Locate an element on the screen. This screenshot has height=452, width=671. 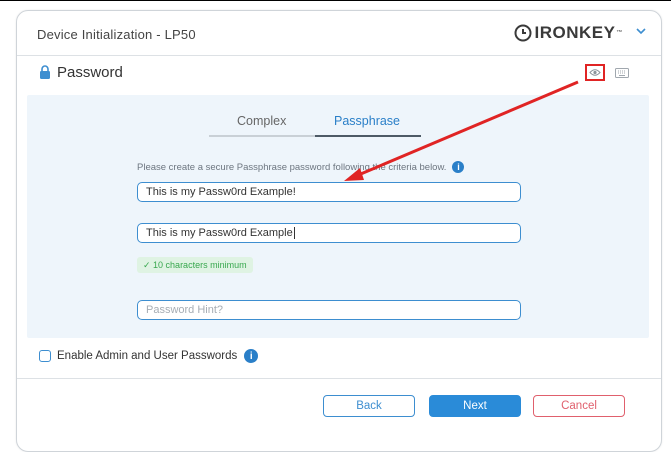
keyboard-icon is located at coordinates (622, 73).